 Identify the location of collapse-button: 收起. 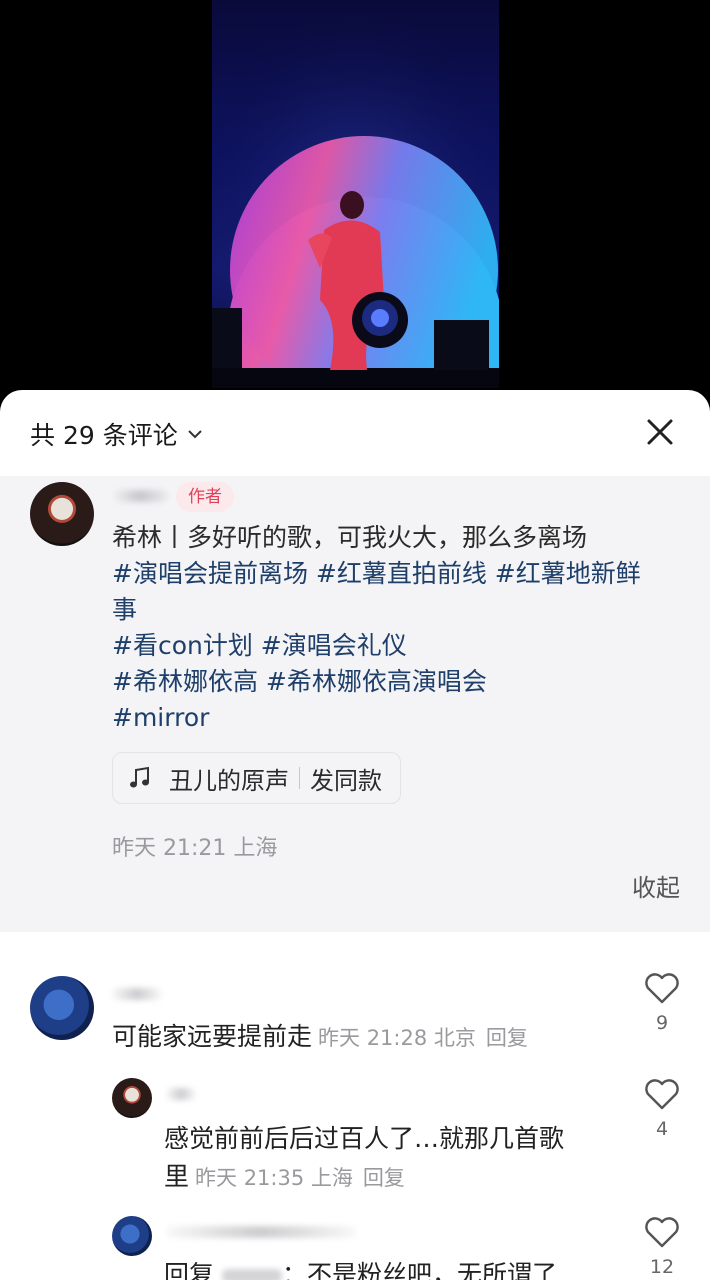
(656, 885).